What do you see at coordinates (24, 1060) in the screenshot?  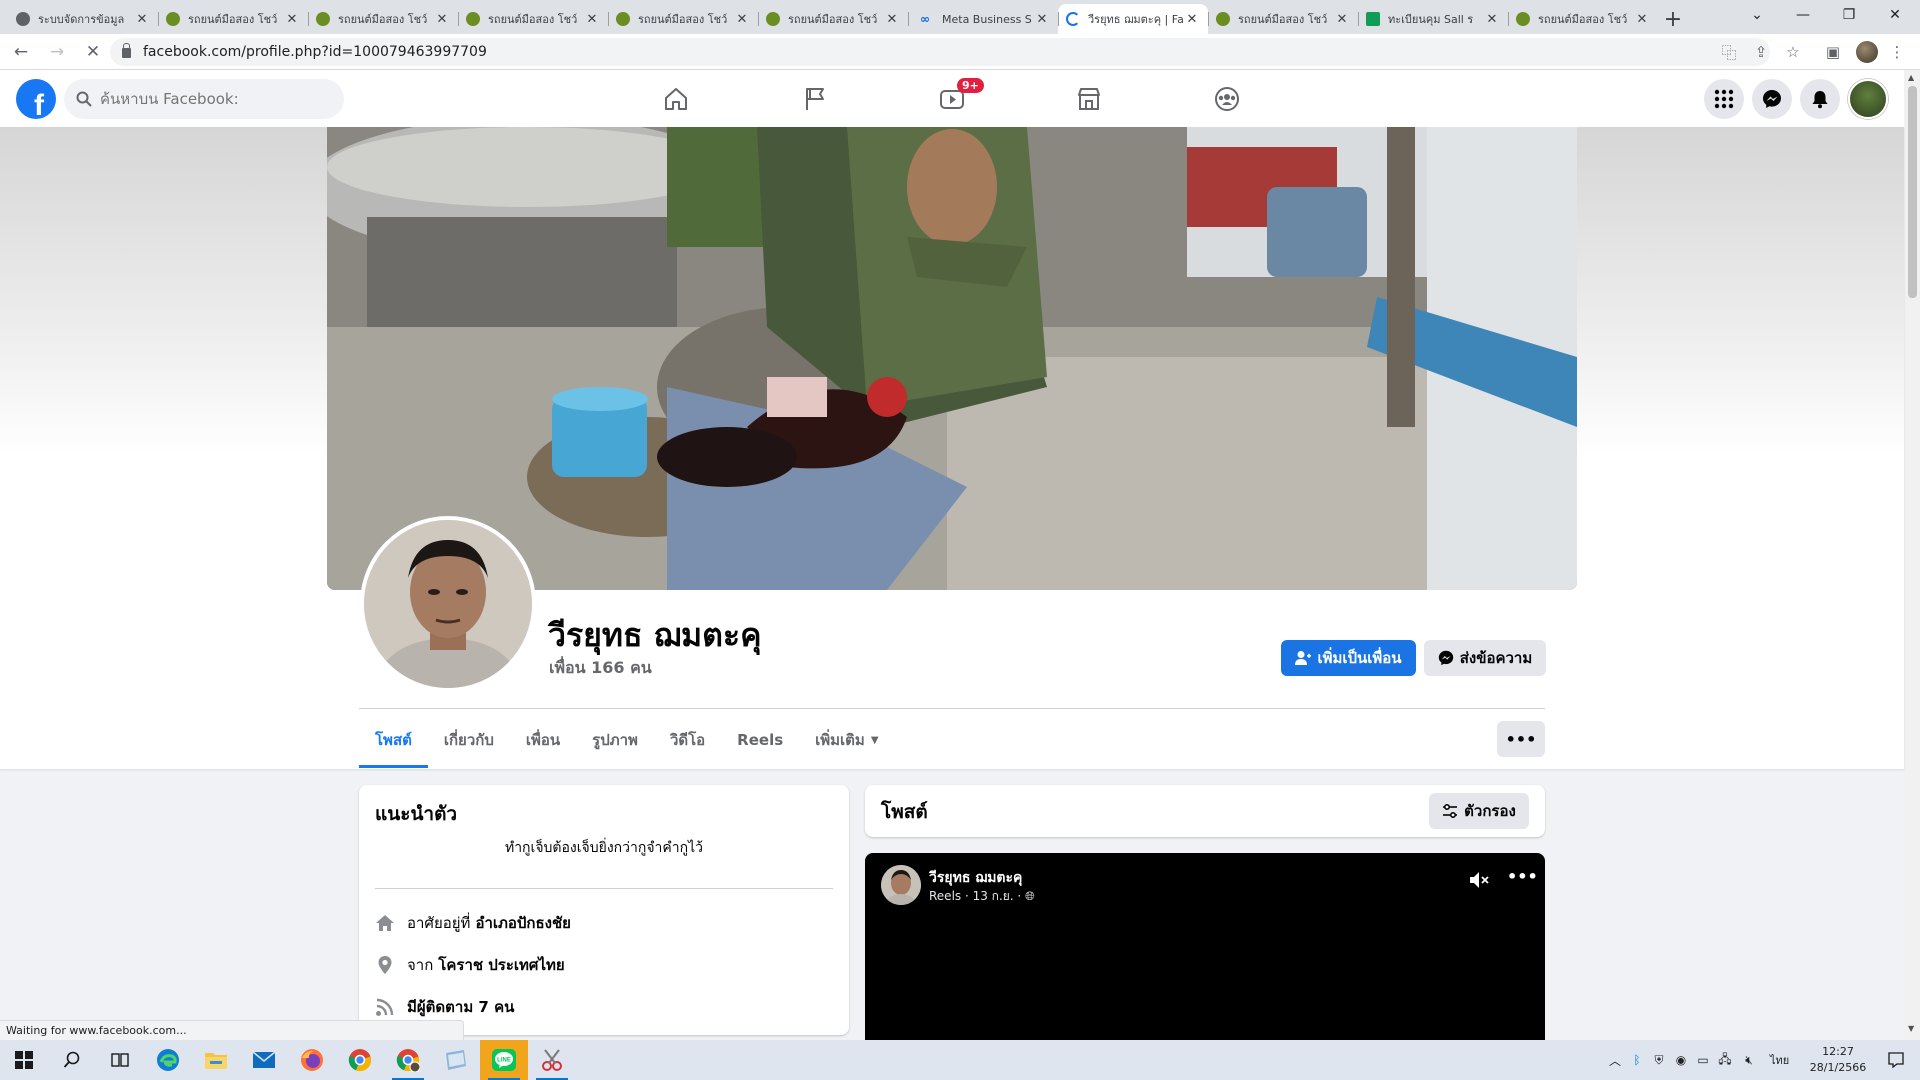 I see `start-button` at bounding box center [24, 1060].